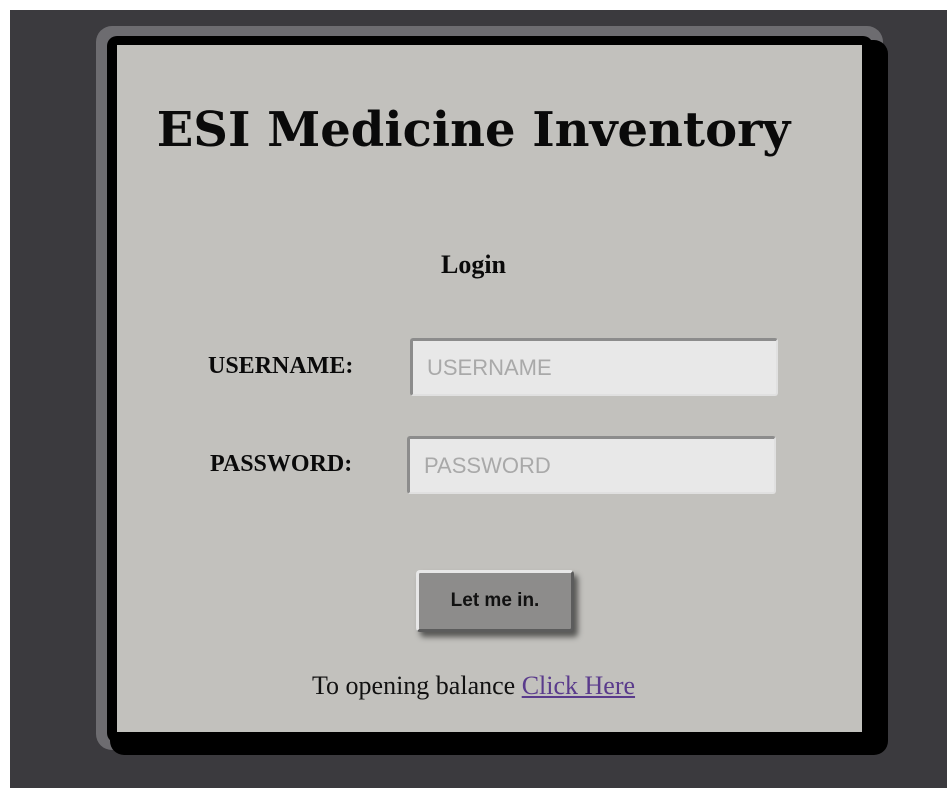  I want to click on password-field, so click(591, 465).